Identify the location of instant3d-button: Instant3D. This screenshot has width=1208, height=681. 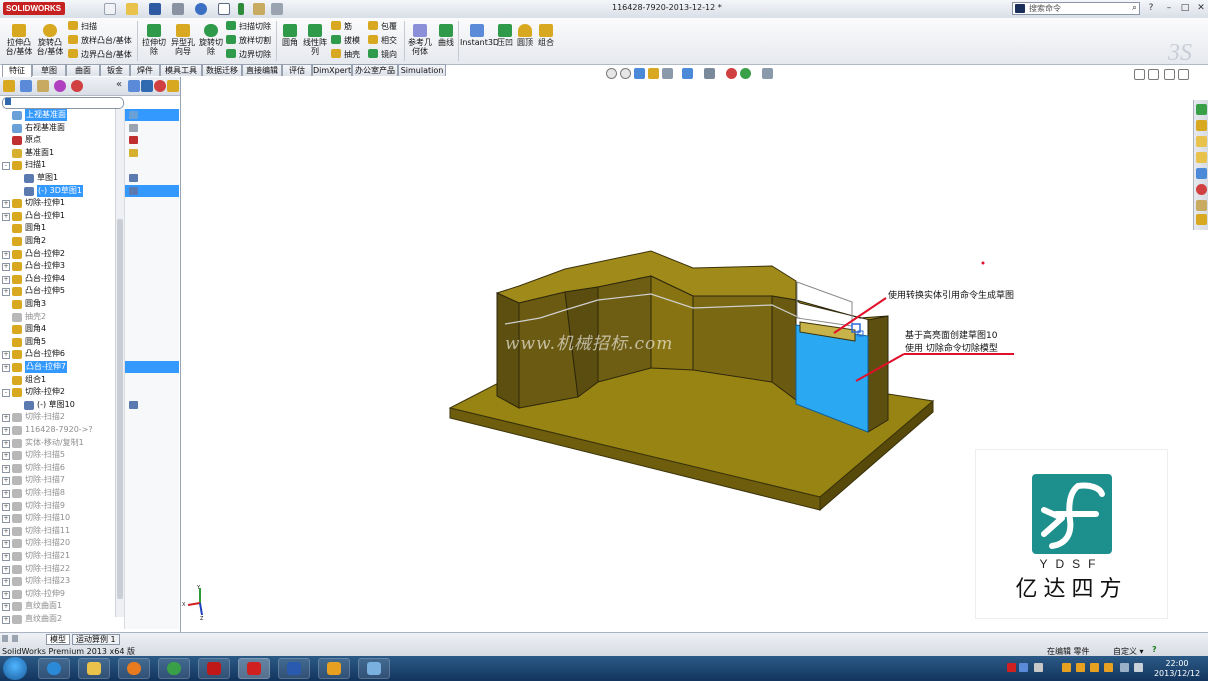
(479, 35).